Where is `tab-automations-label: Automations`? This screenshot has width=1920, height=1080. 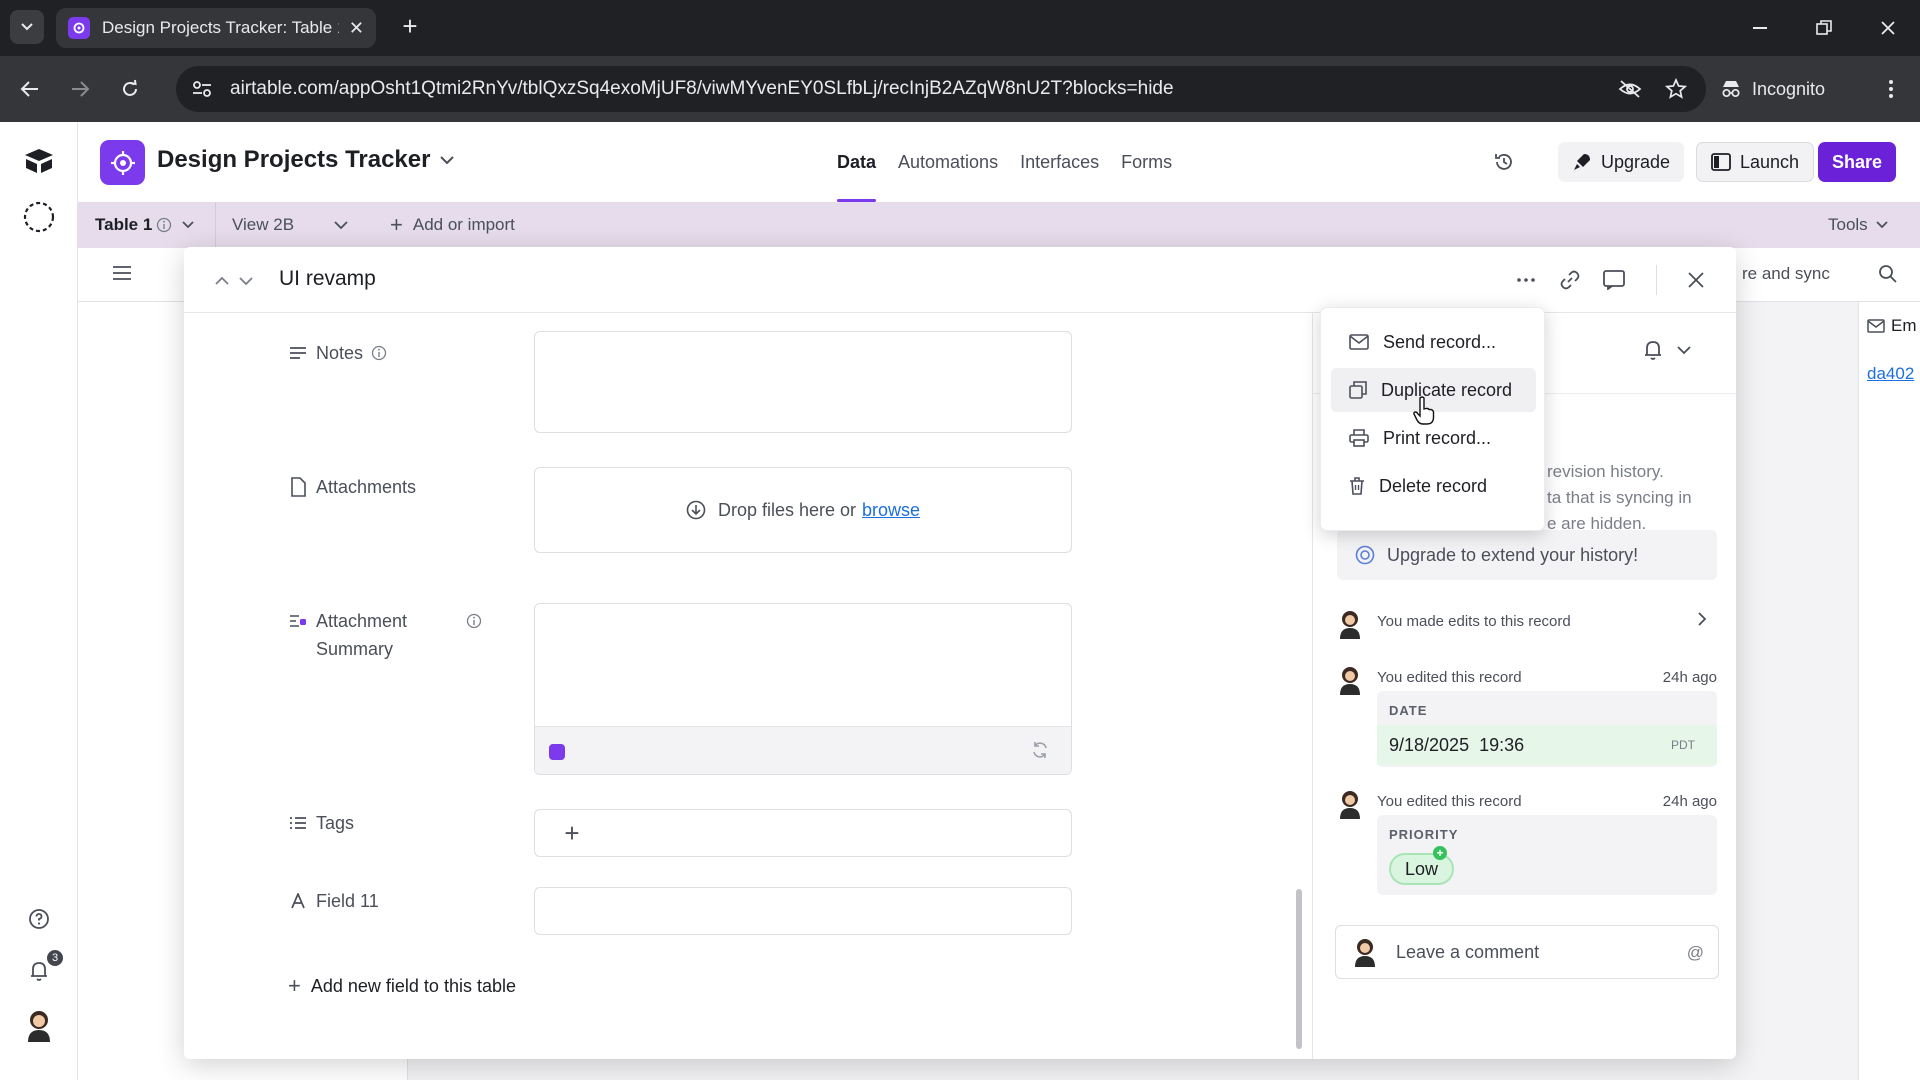
tab-automations-label: Automations is located at coordinates (948, 161).